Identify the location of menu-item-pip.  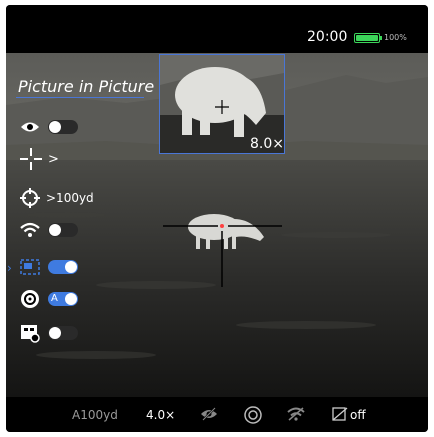
(49, 267).